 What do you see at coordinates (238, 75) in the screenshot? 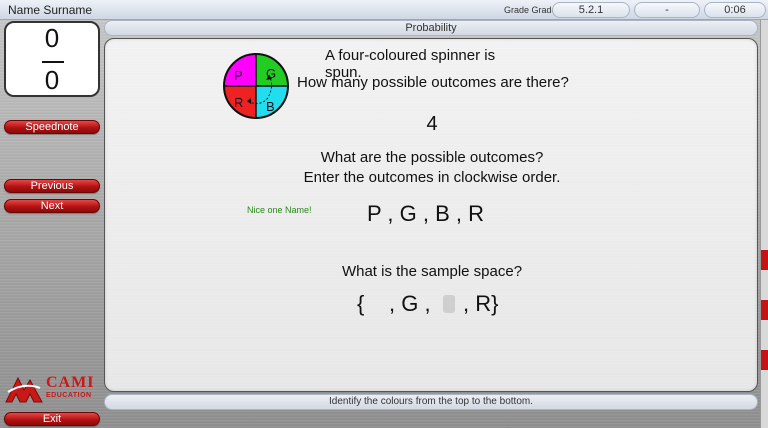
I see `spinner-label-p: P` at bounding box center [238, 75].